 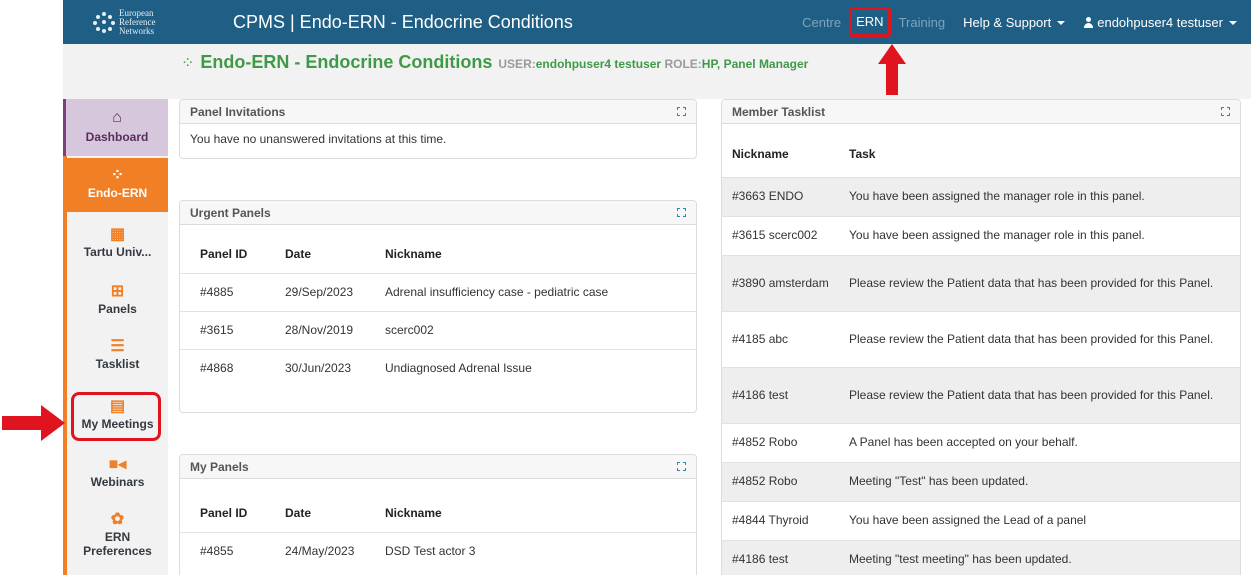 I want to click on panel-nickname: Undiagnosed Adrenal Issue, so click(x=458, y=368).